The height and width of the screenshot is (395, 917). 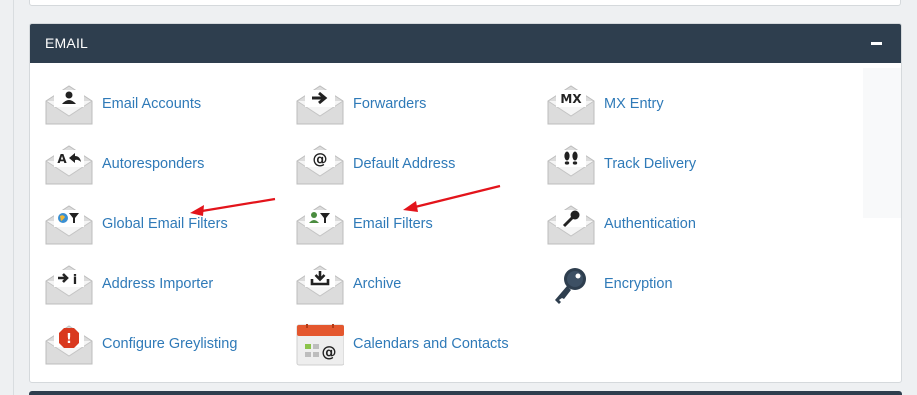 What do you see at coordinates (404, 164) in the screenshot?
I see `tool-label: Default Address` at bounding box center [404, 164].